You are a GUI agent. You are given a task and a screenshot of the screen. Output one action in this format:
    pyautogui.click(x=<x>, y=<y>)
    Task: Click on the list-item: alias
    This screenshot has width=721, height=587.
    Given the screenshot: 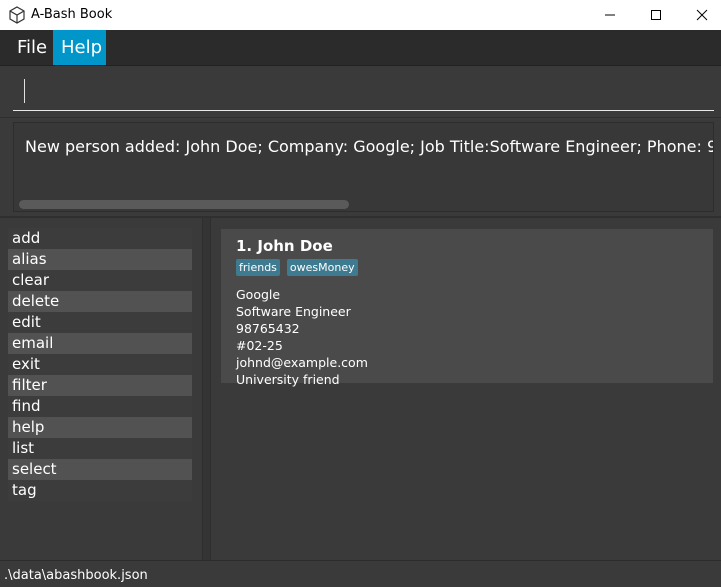 What is the action you would take?
    pyautogui.click(x=100, y=259)
    